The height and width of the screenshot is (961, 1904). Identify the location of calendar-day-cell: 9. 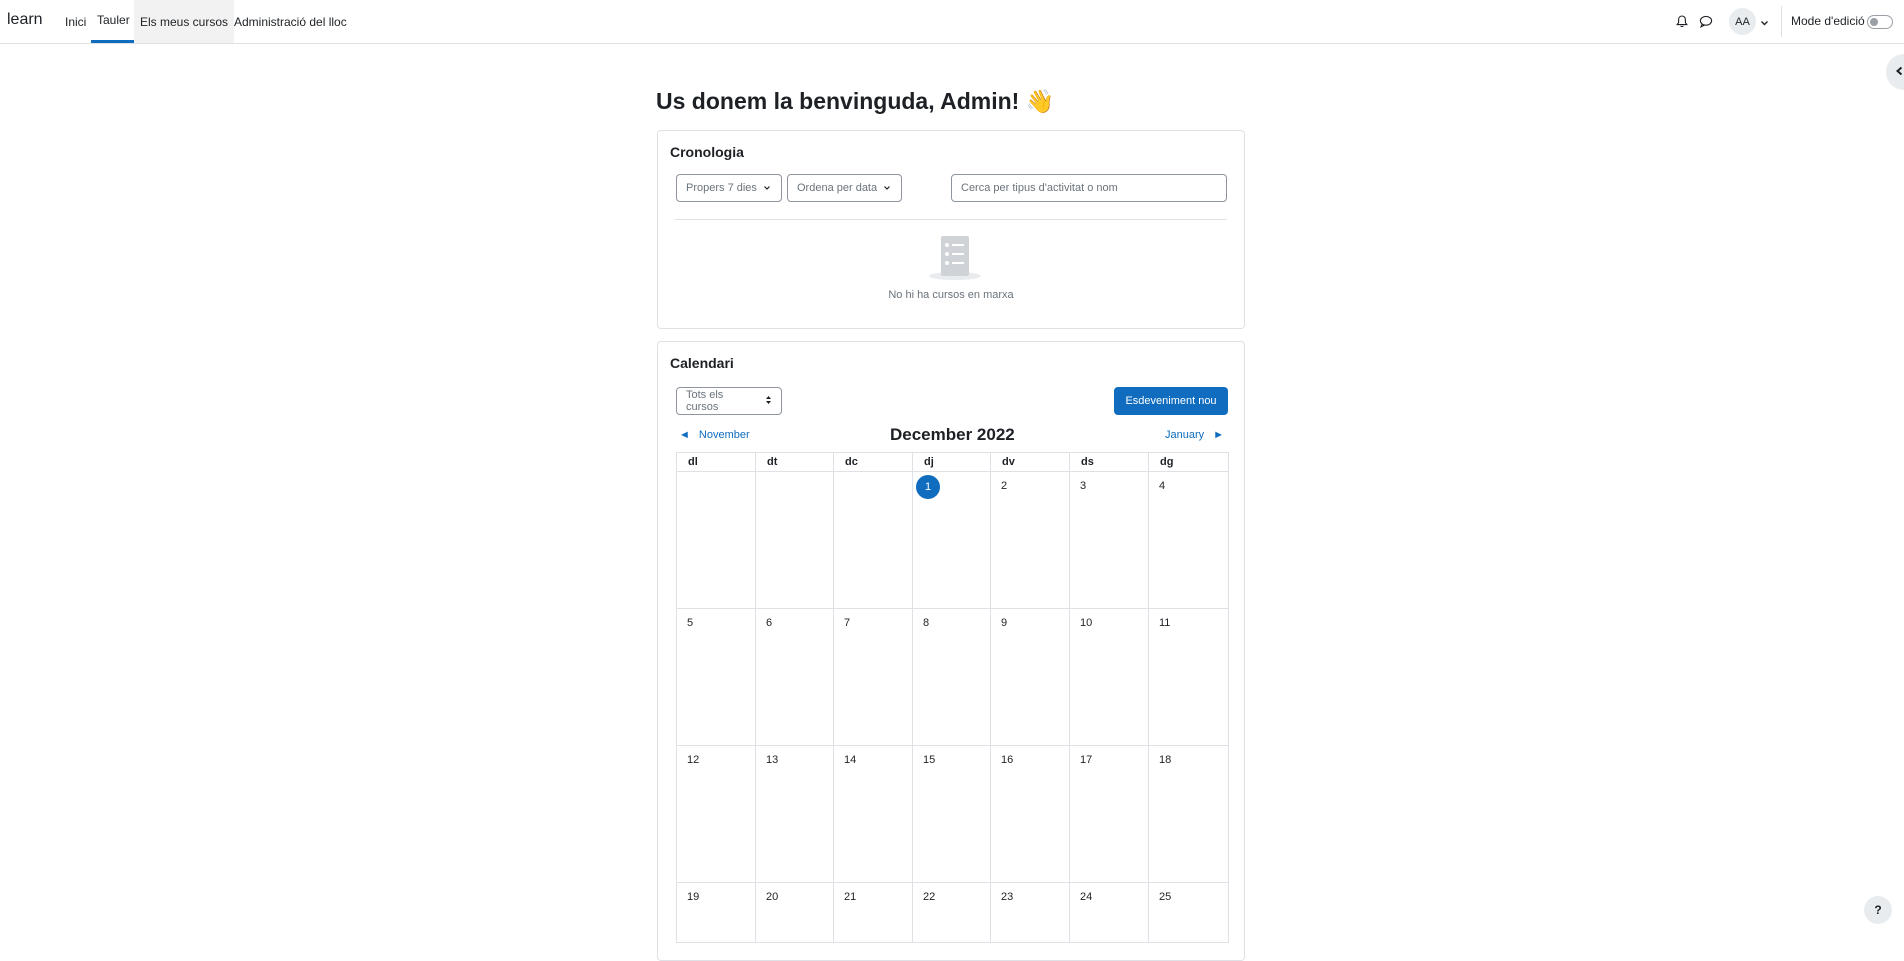
(1030, 677).